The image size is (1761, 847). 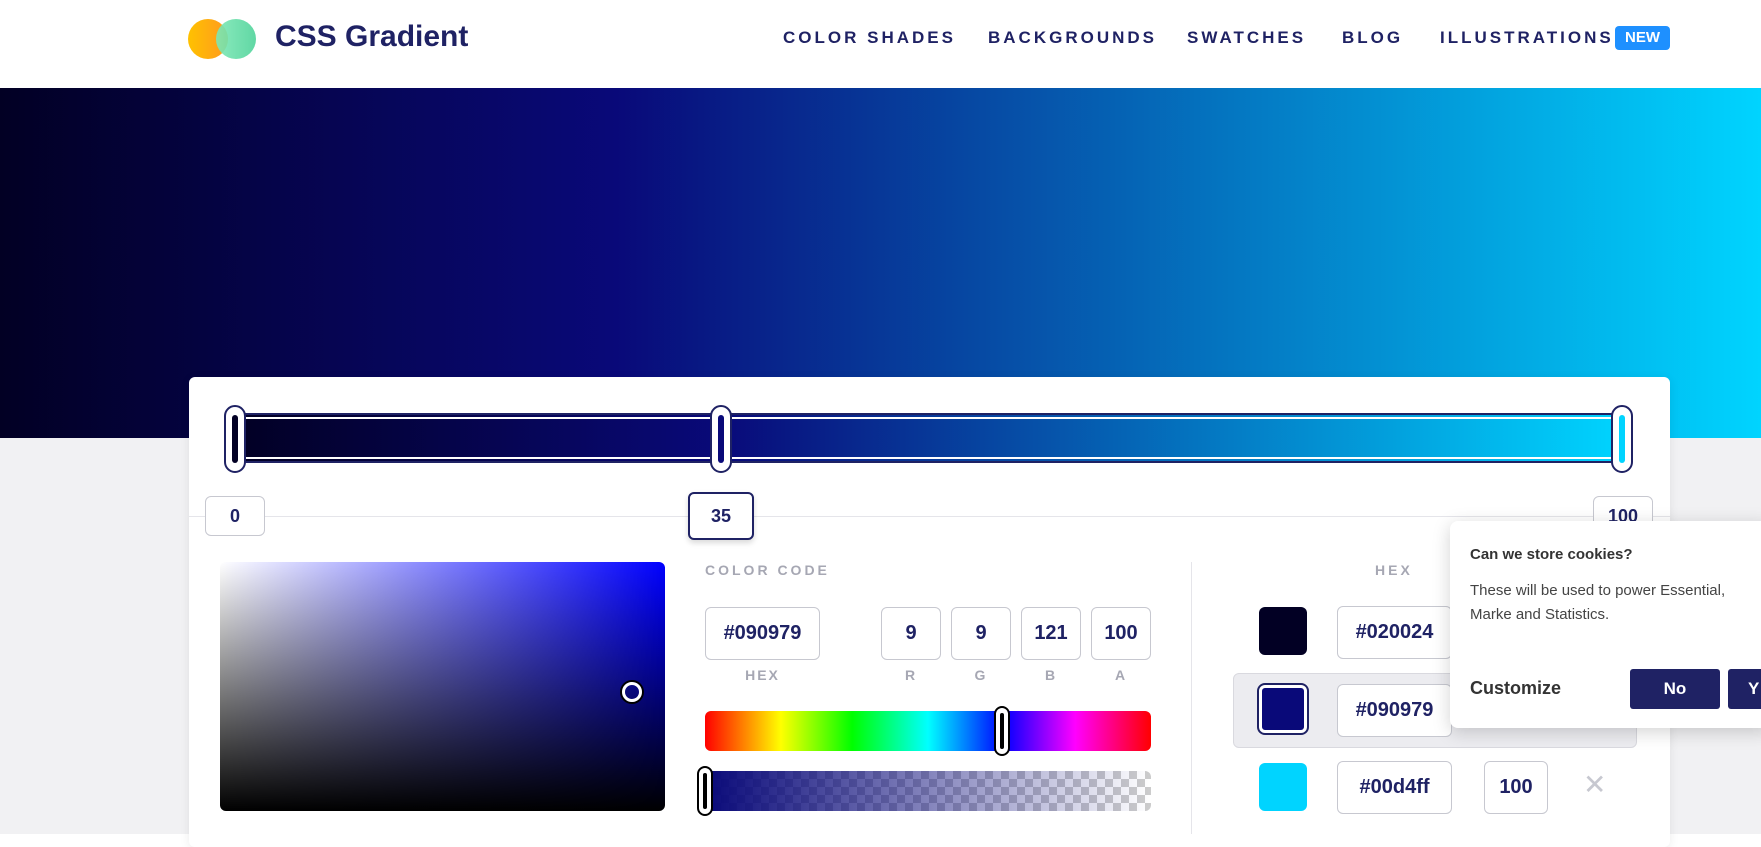 What do you see at coordinates (1191, 698) in the screenshot?
I see `vertical-divider` at bounding box center [1191, 698].